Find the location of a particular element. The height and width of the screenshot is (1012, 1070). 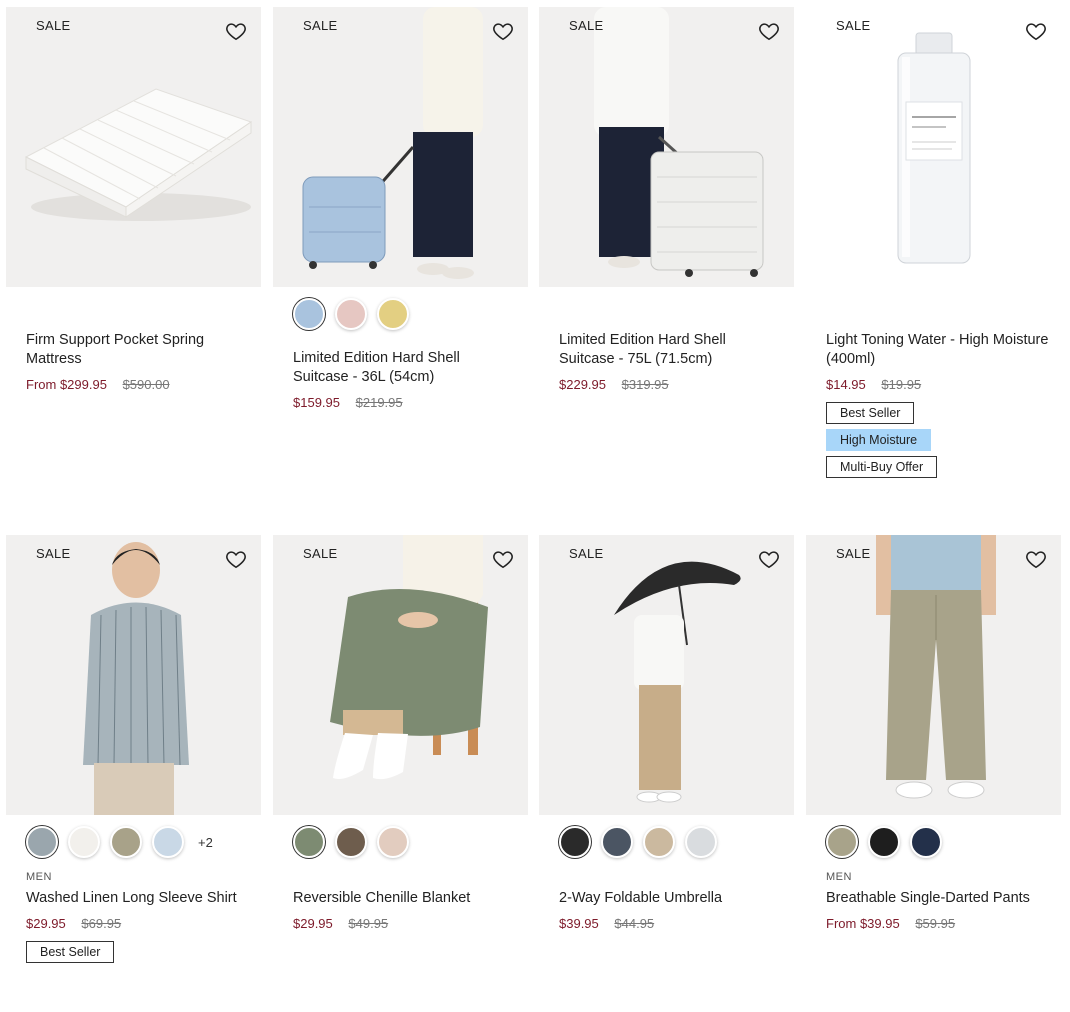

sale-price: $229.95 is located at coordinates (582, 384).